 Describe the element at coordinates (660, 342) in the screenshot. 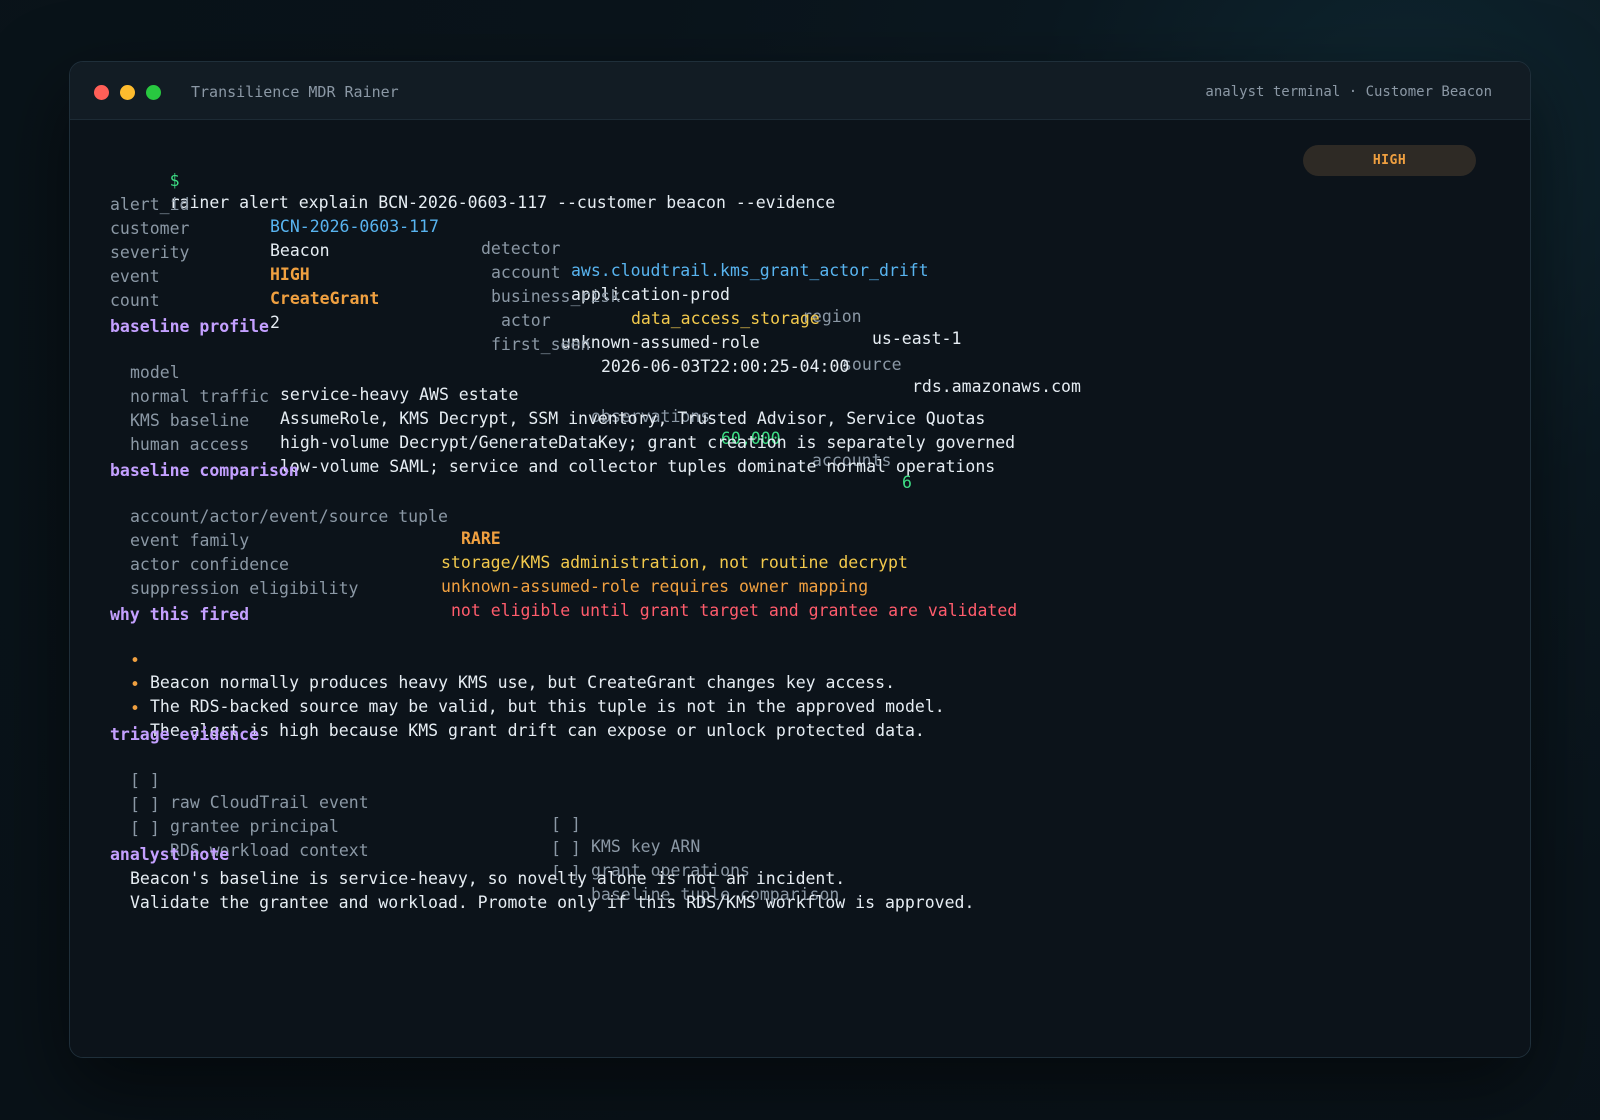

I see `actor-value: unknown-assumed-role` at that location.